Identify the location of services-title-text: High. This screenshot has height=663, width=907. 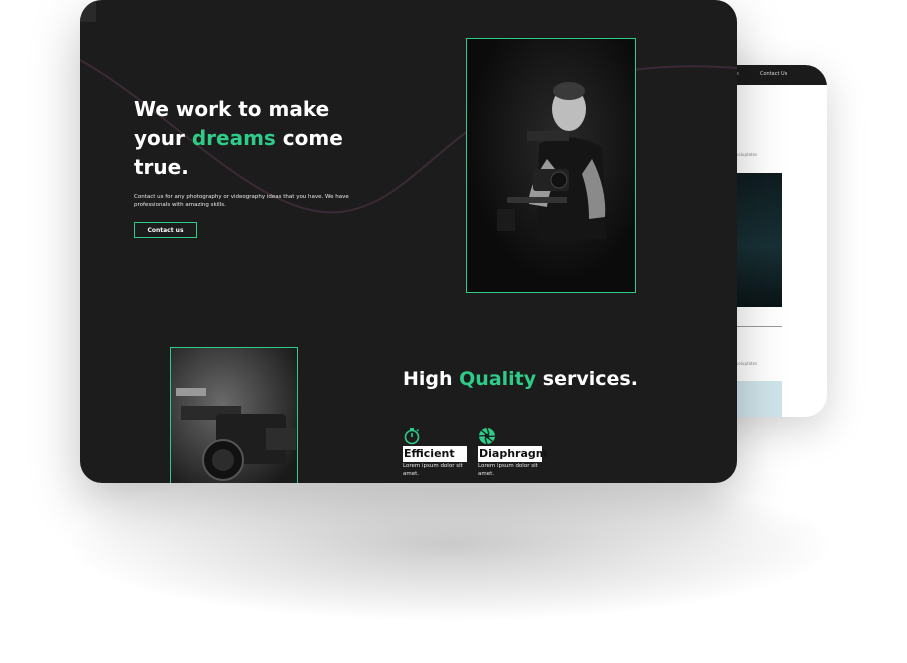
(431, 379).